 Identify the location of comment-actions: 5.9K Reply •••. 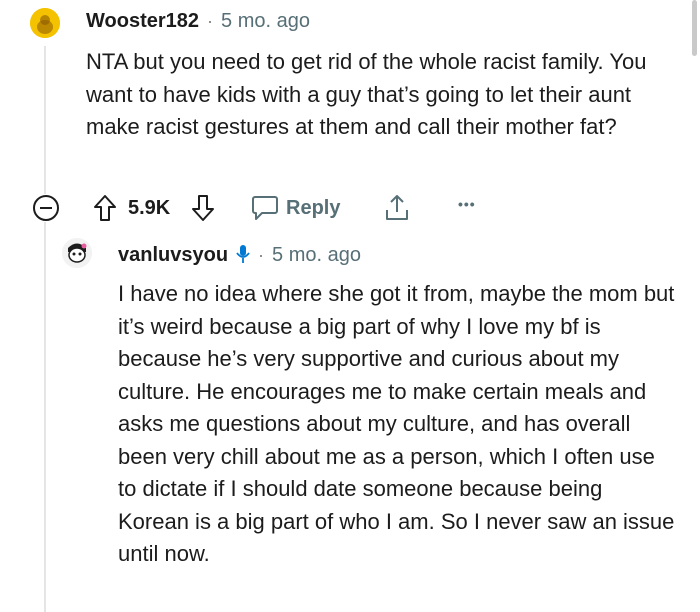
(265, 208).